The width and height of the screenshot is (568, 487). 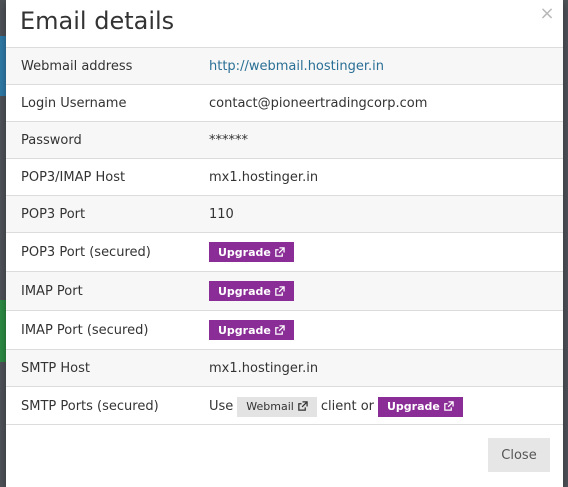 What do you see at coordinates (296, 66) in the screenshot?
I see `webmail-address-link: http://webmail.hostinger.in` at bounding box center [296, 66].